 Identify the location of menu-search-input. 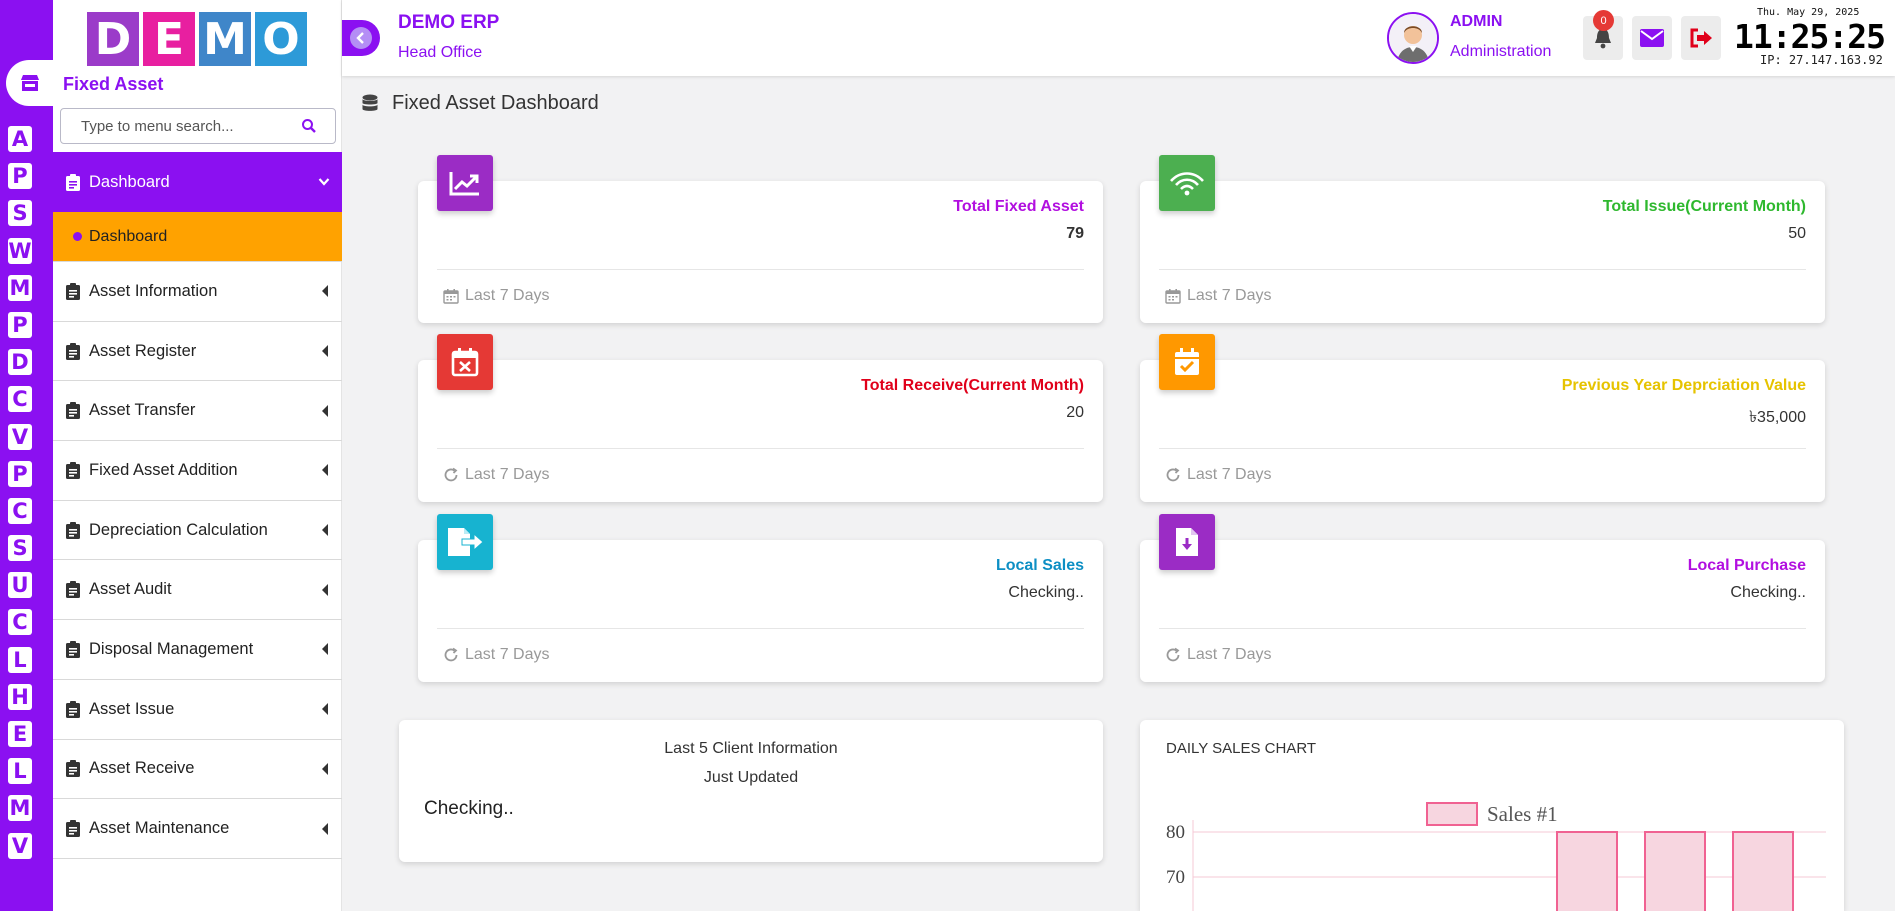
(181, 126).